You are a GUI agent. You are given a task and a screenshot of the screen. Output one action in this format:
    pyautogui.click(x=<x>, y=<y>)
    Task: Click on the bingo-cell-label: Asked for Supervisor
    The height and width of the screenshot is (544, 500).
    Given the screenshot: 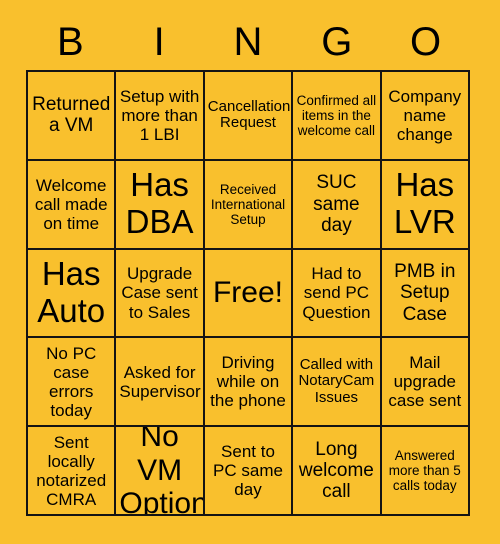 What is the action you would take?
    pyautogui.click(x=160, y=381)
    